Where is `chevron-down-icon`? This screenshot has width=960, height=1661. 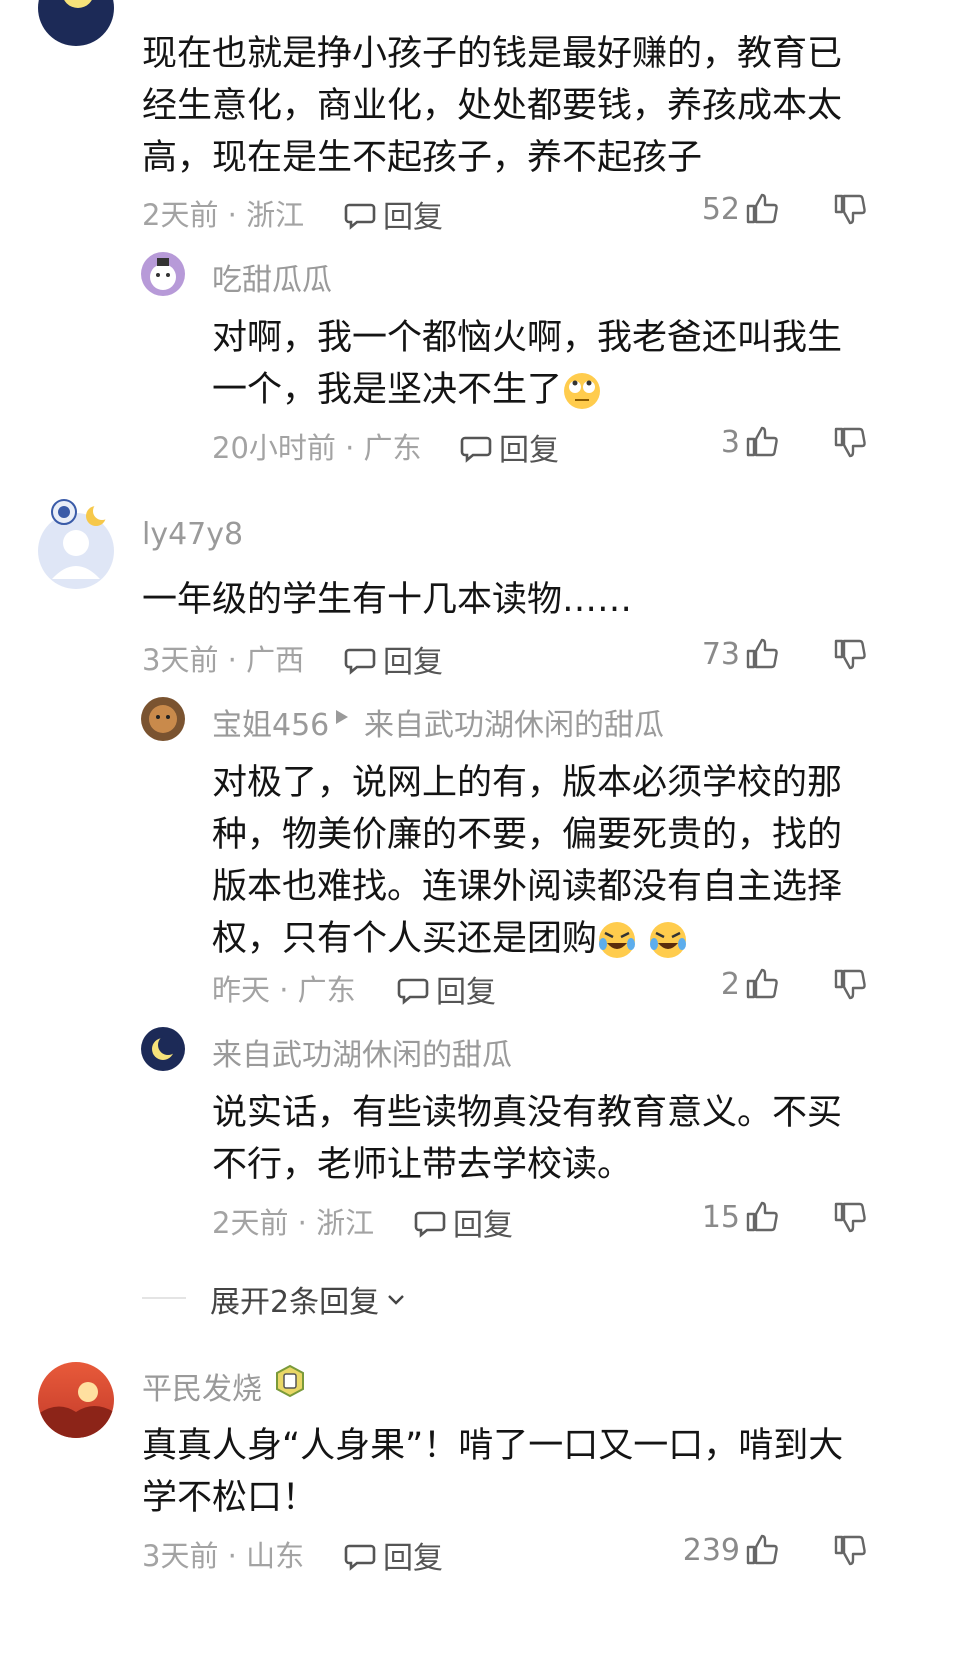
chevron-down-icon is located at coordinates (396, 1299).